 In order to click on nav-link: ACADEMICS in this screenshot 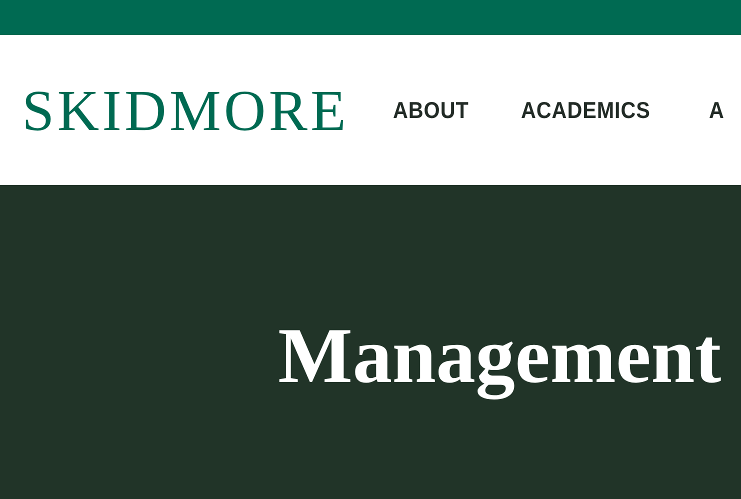, I will do `click(586, 110)`.